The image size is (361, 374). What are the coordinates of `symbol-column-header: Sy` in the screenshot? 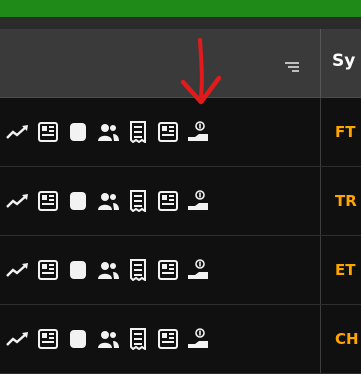 It's located at (343, 61).